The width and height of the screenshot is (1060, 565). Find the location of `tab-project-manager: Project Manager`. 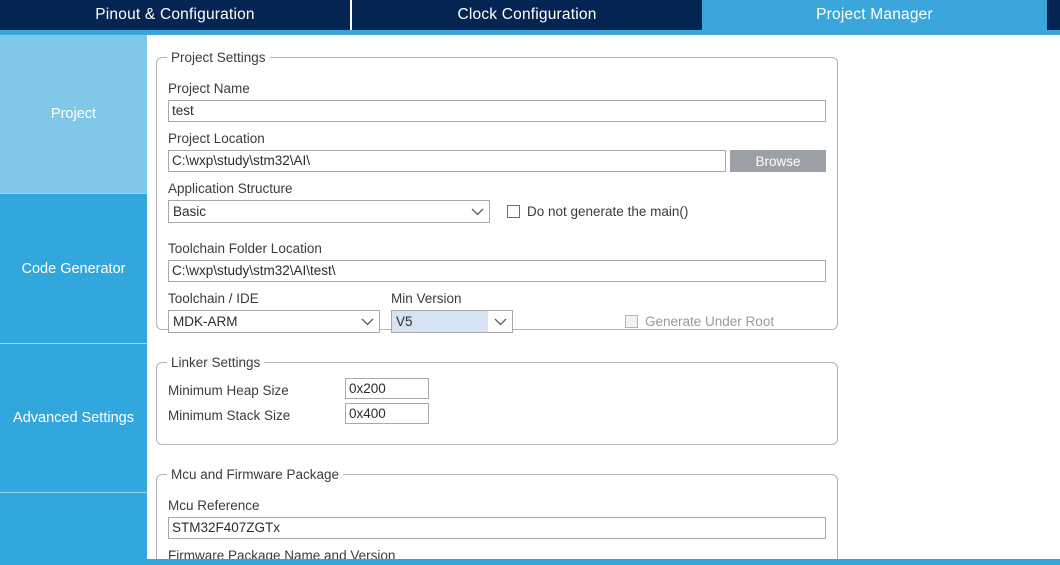

tab-project-manager: Project Manager is located at coordinates (874, 15).